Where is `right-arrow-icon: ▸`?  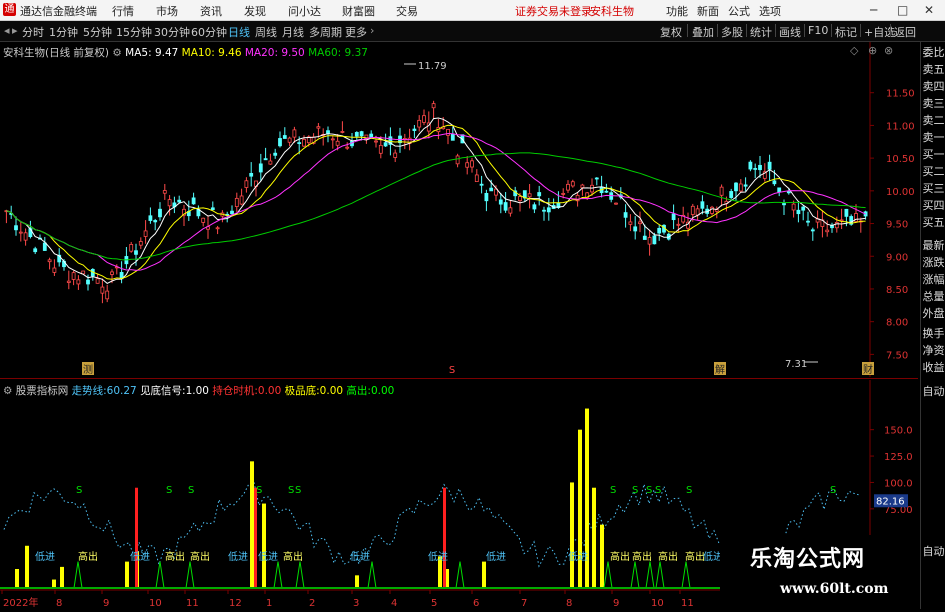
right-arrow-icon: ▸ is located at coordinates (15, 30).